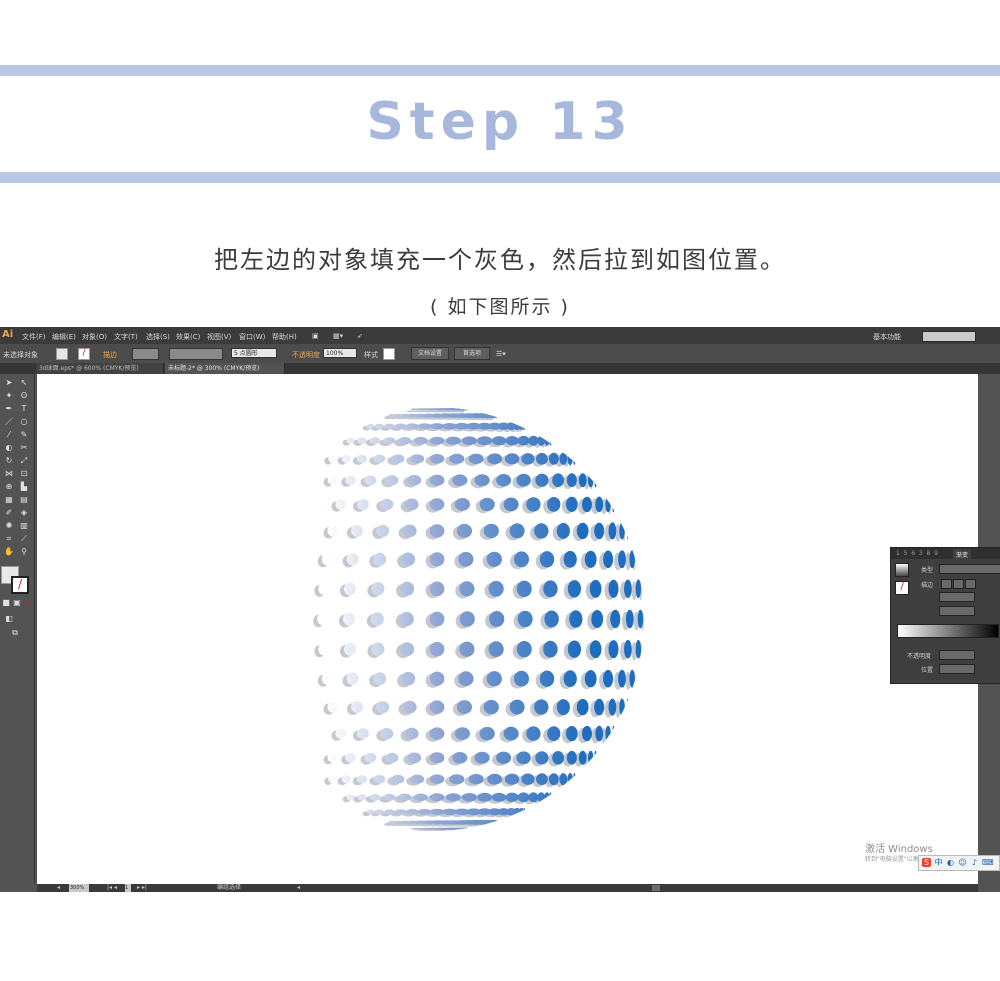 The width and height of the screenshot is (1000, 981). I want to click on panel-menu-icon: ☰▾, so click(501, 354).